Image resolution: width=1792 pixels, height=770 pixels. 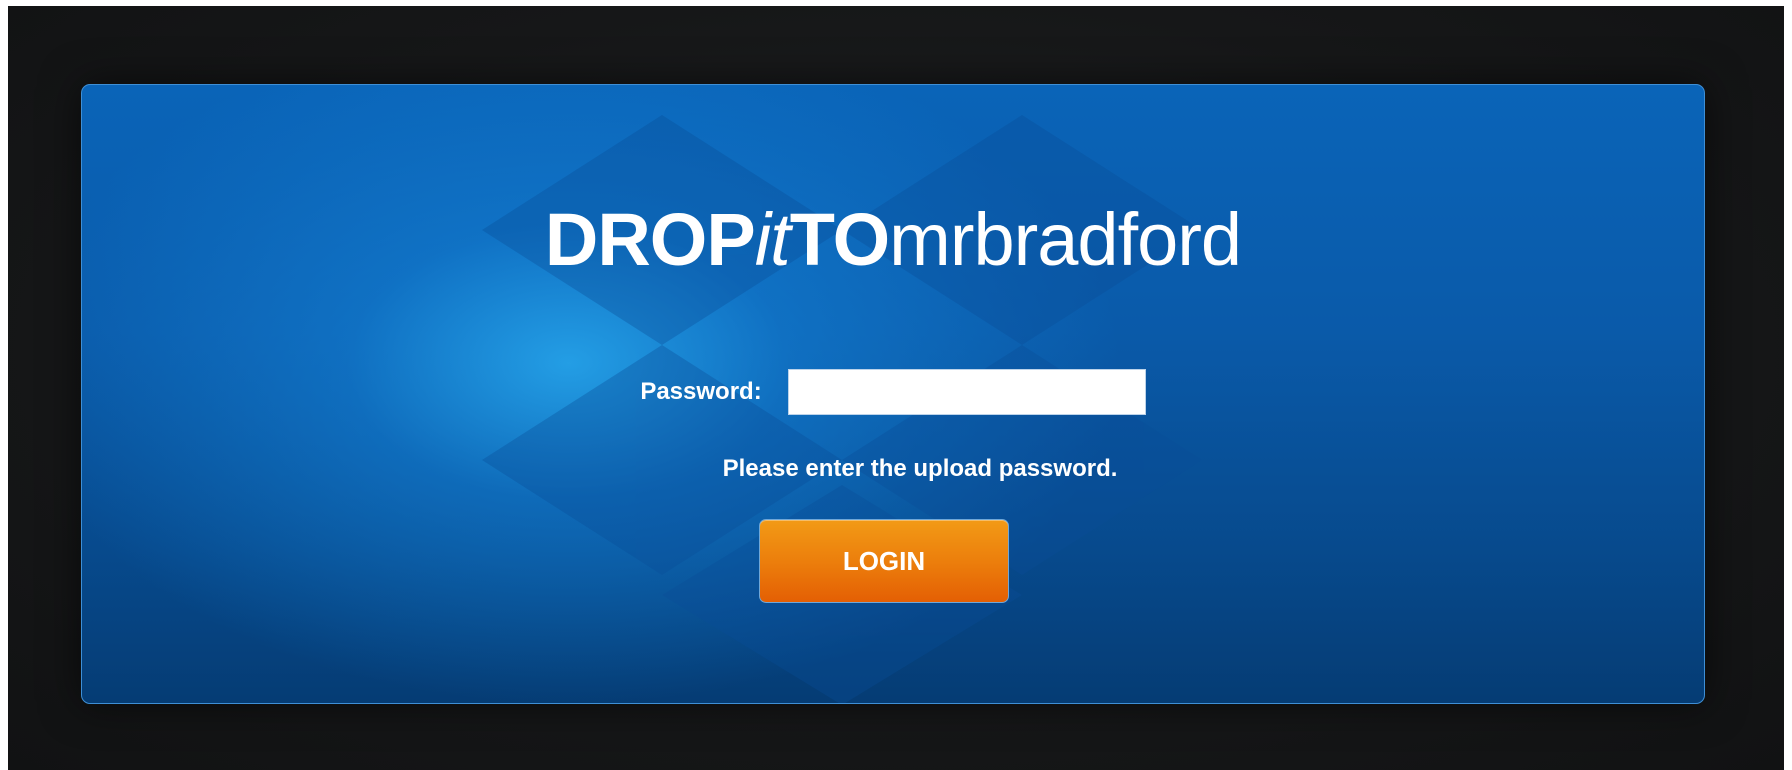 What do you see at coordinates (650, 239) in the screenshot?
I see `logo-part-drop: DROP` at bounding box center [650, 239].